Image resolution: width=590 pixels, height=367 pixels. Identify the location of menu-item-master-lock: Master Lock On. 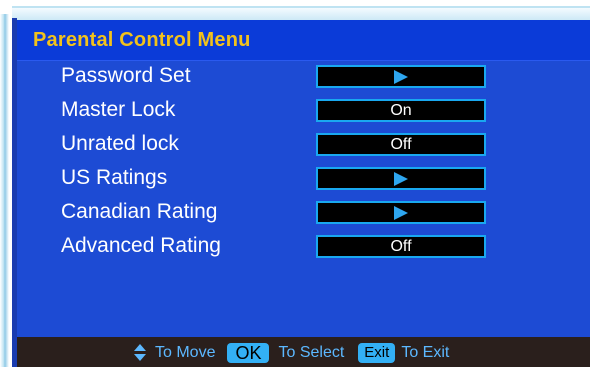
(303, 110).